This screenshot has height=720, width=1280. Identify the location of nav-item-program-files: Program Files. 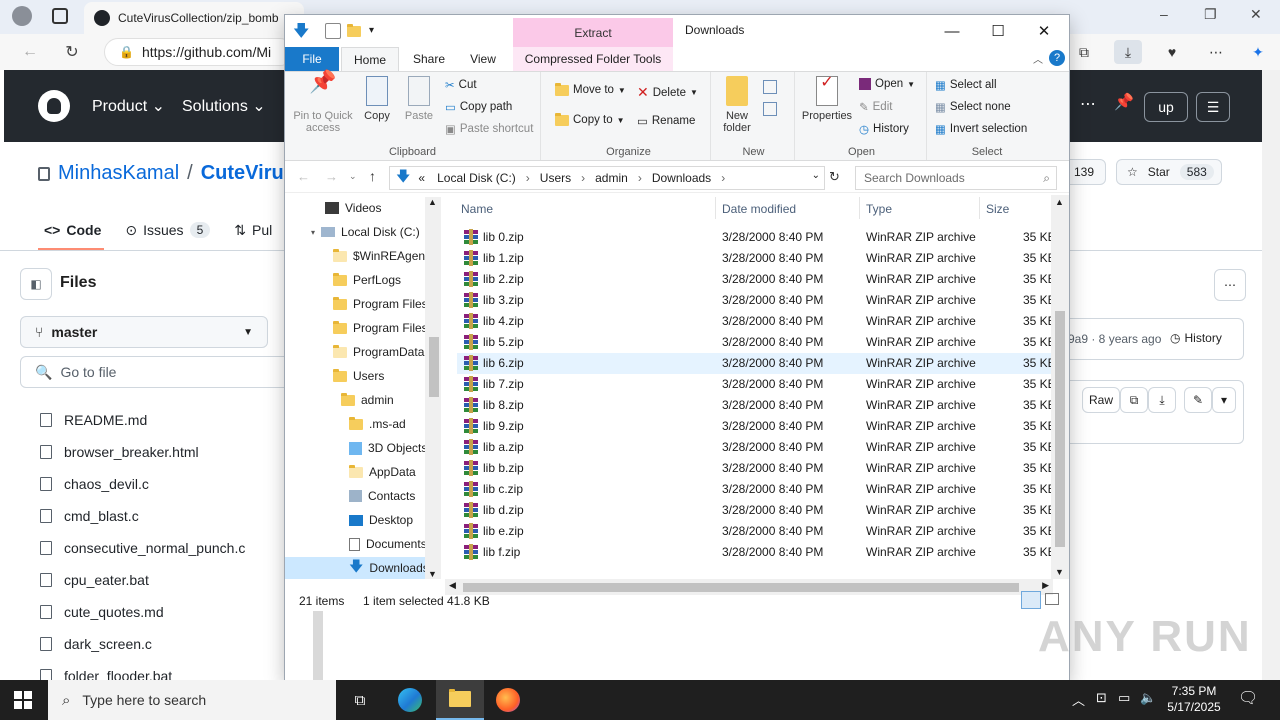
(380, 304).